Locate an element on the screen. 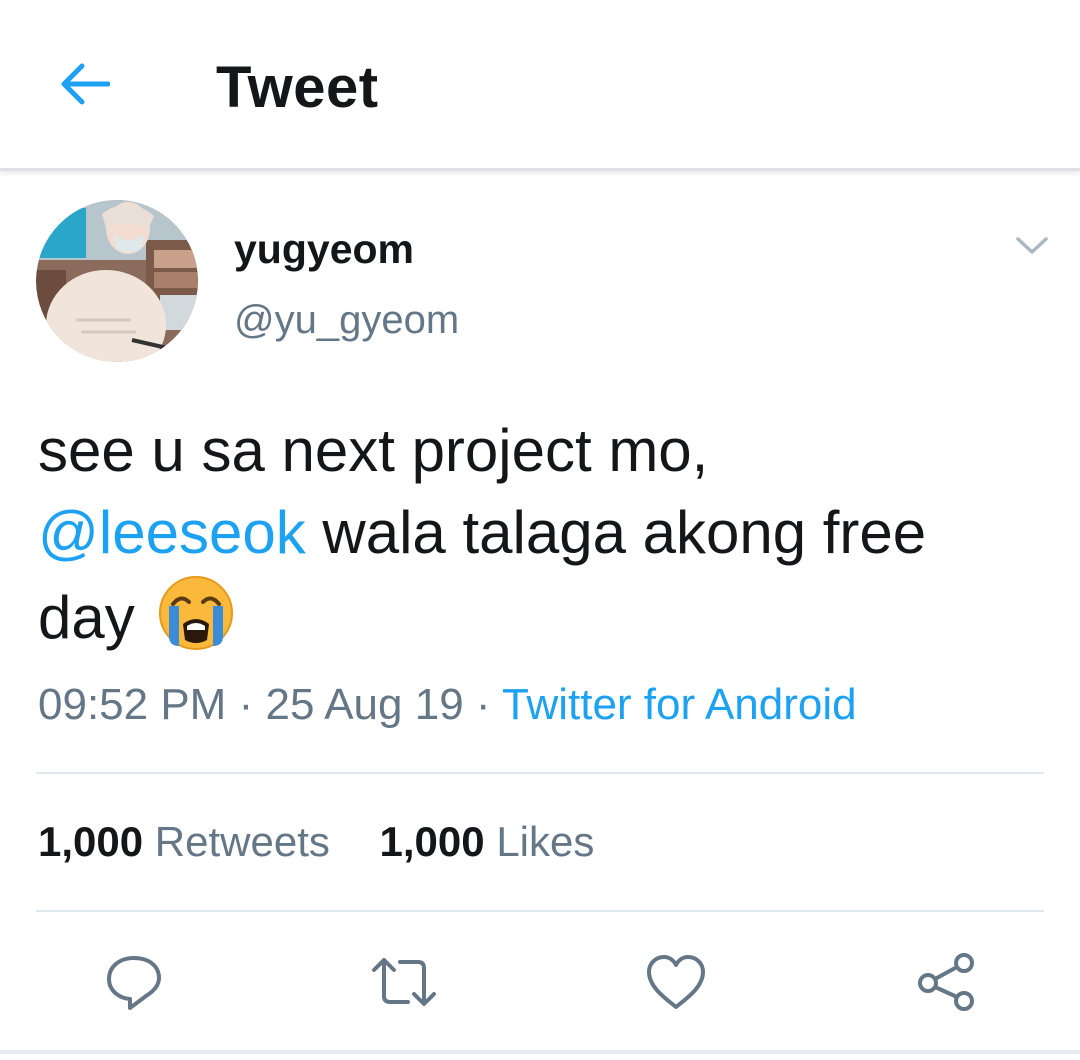  back-button is located at coordinates (84, 84).